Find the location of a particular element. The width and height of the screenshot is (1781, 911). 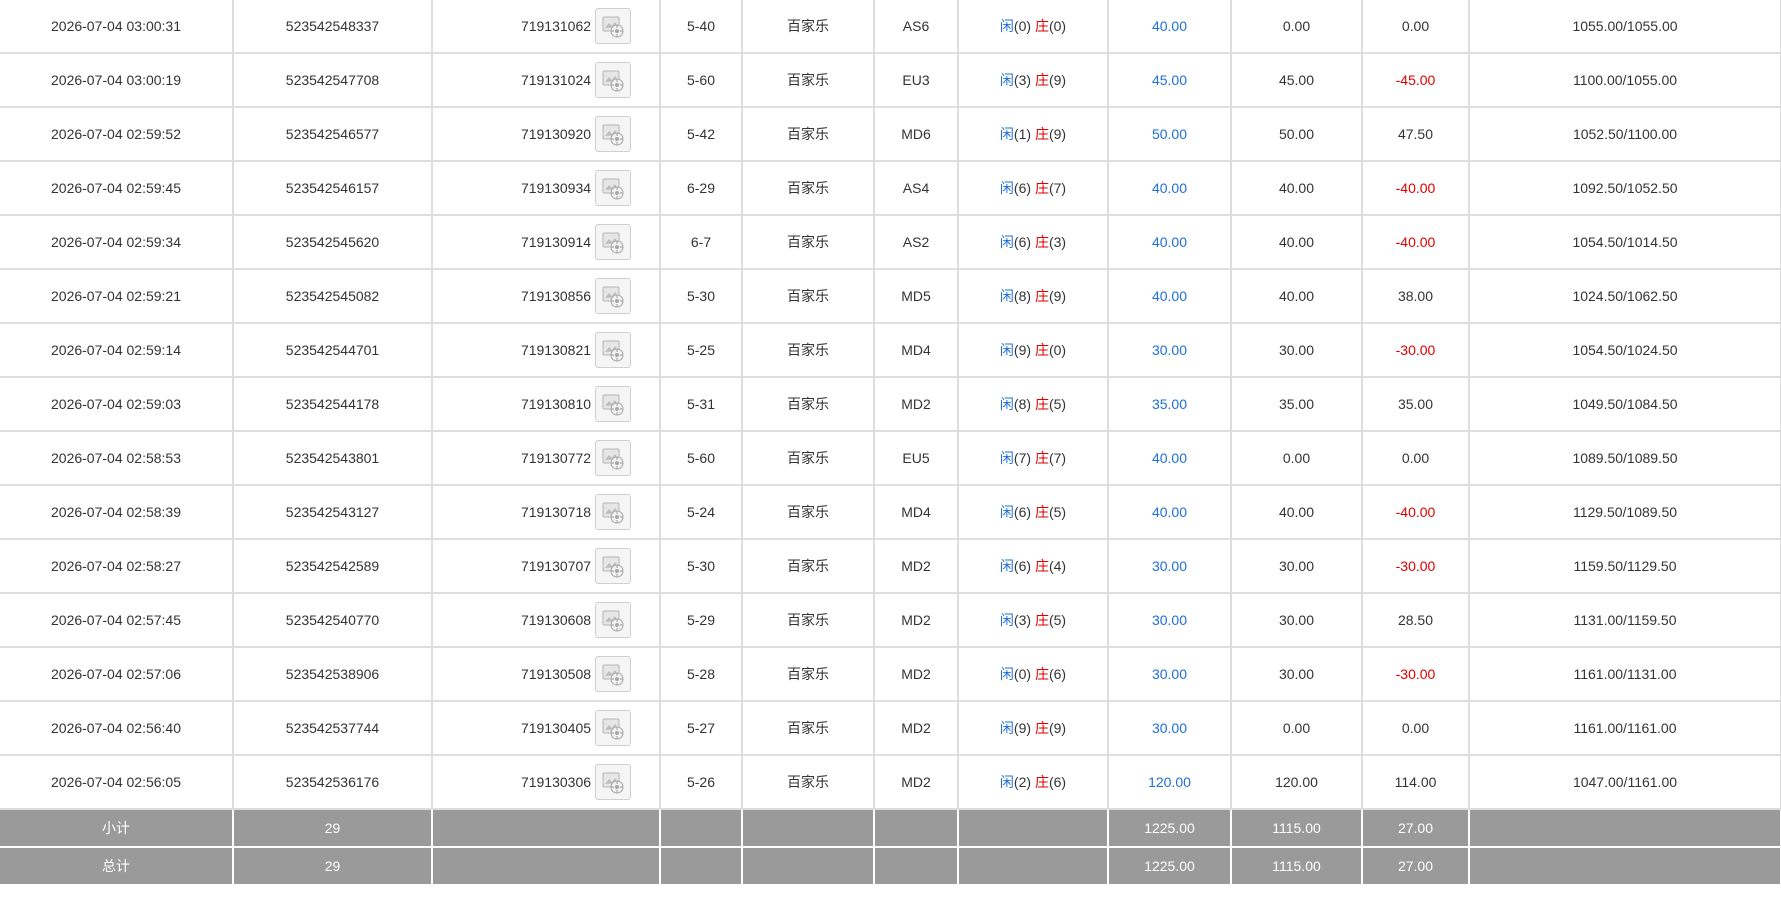

bet-time-cell: 2026-07-04 02:59:34 is located at coordinates (117, 242).